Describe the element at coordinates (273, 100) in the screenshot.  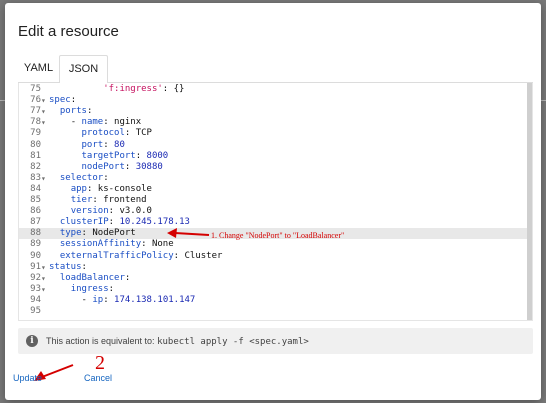
I see `code-line: 76 ▾ spec:` at that location.